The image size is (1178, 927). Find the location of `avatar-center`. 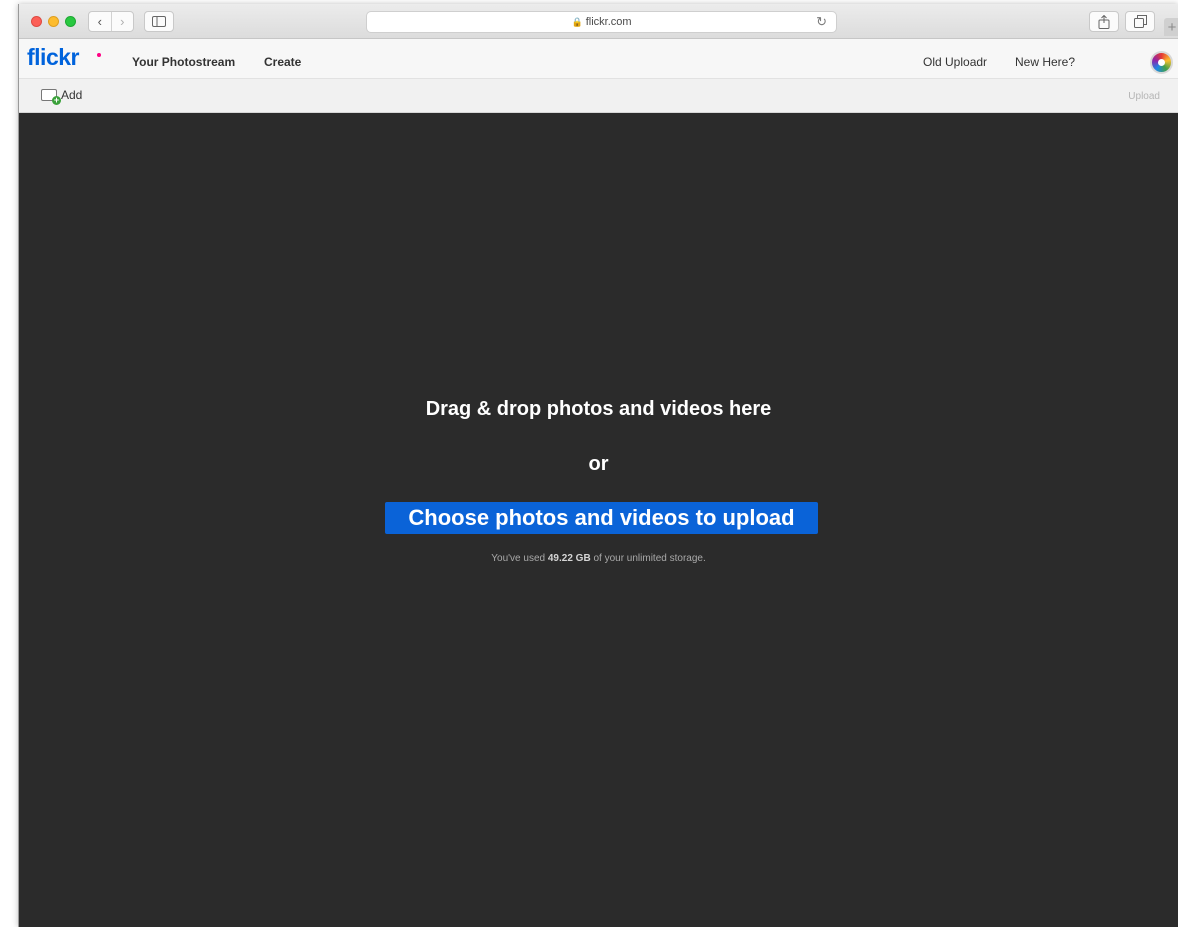

avatar-center is located at coordinates (1161, 62).